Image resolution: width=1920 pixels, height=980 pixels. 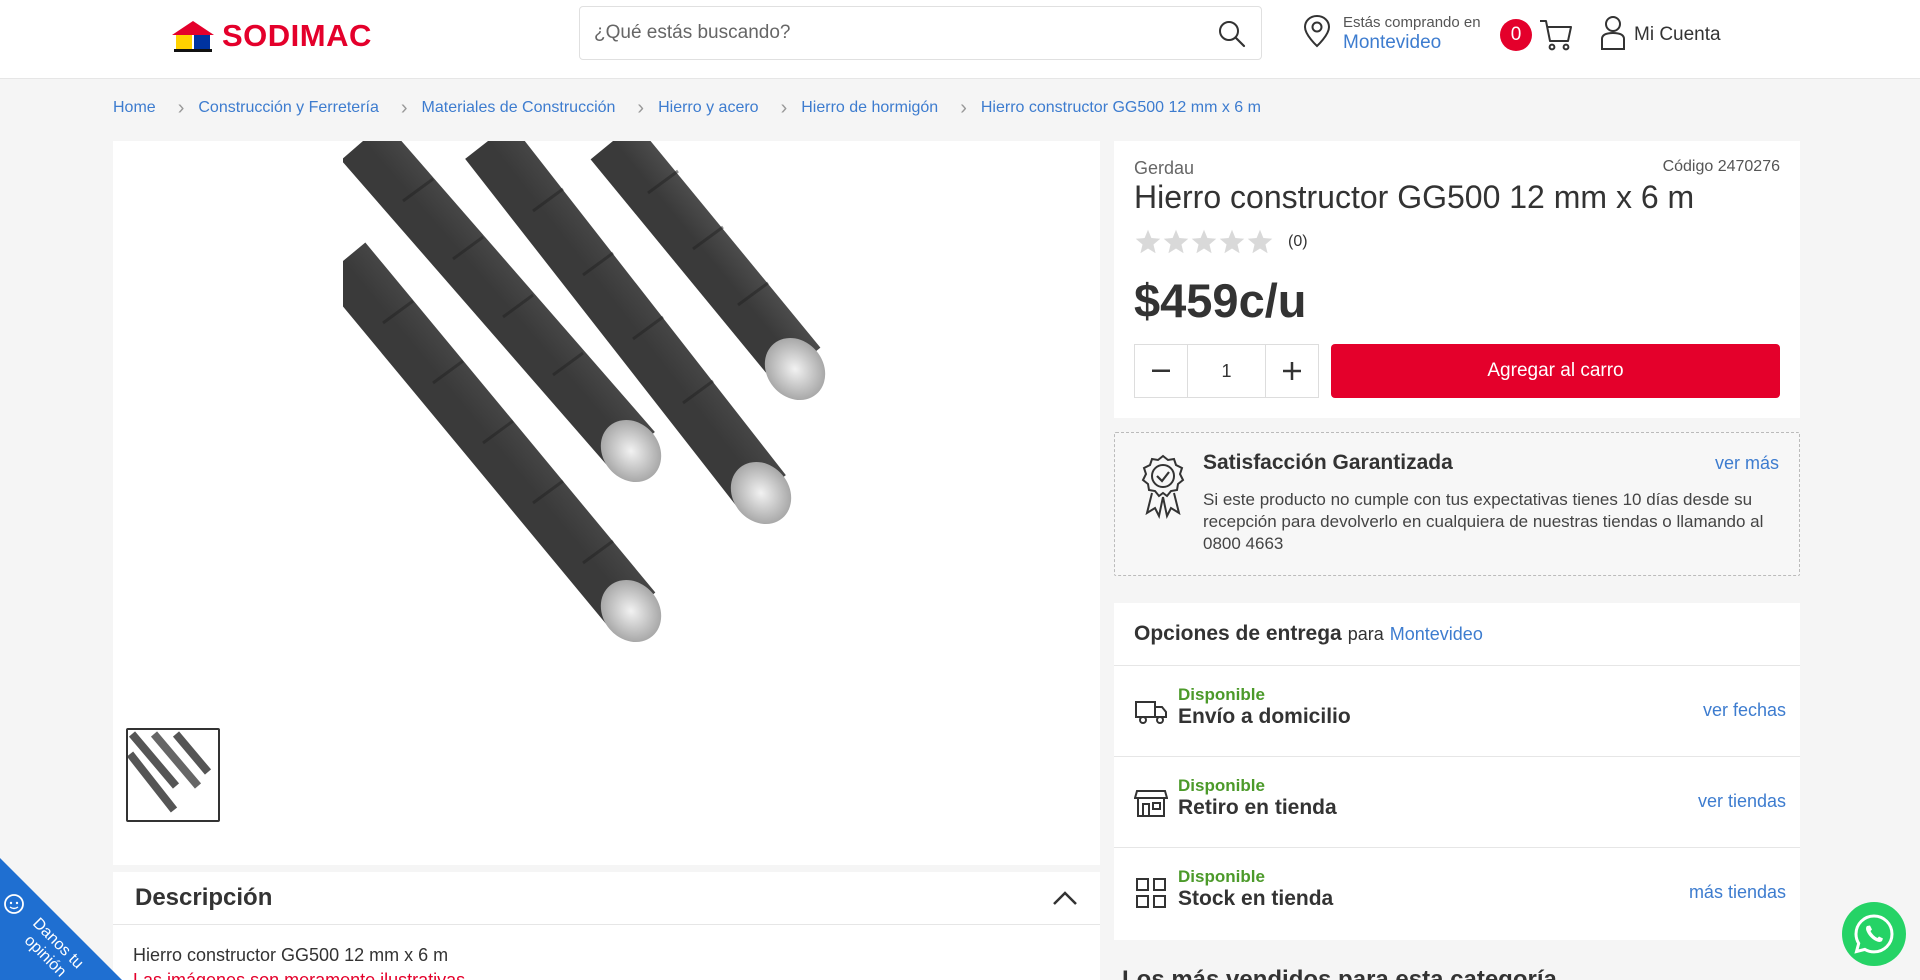 I want to click on logo-text: SODIMAC, so click(x=297, y=35).